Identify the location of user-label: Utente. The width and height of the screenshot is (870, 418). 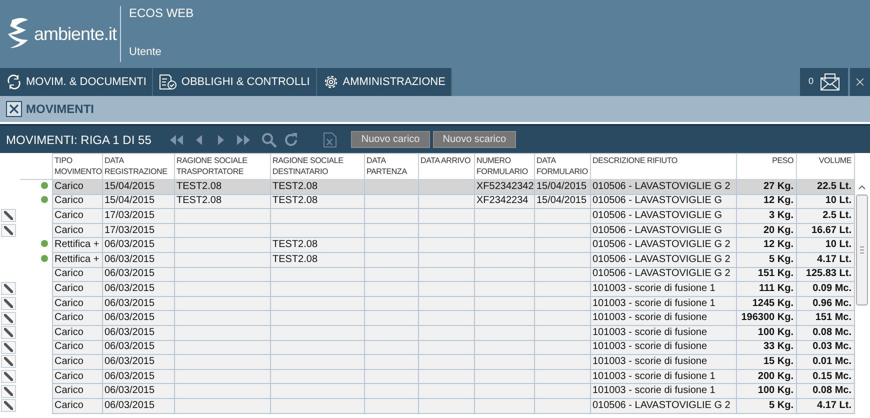
(145, 52).